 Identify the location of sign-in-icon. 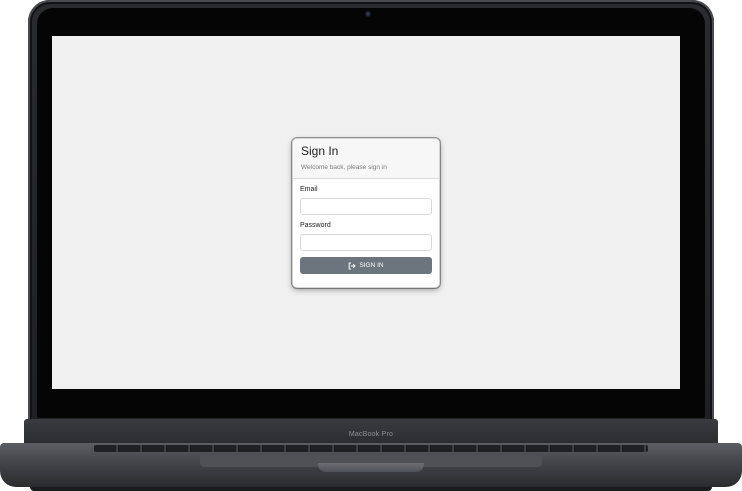
(352, 266).